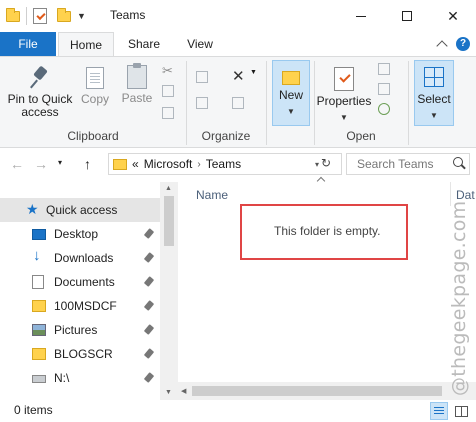 Image resolution: width=476 pixels, height=422 pixels. I want to click on open-group-label: Open, so click(361, 136).